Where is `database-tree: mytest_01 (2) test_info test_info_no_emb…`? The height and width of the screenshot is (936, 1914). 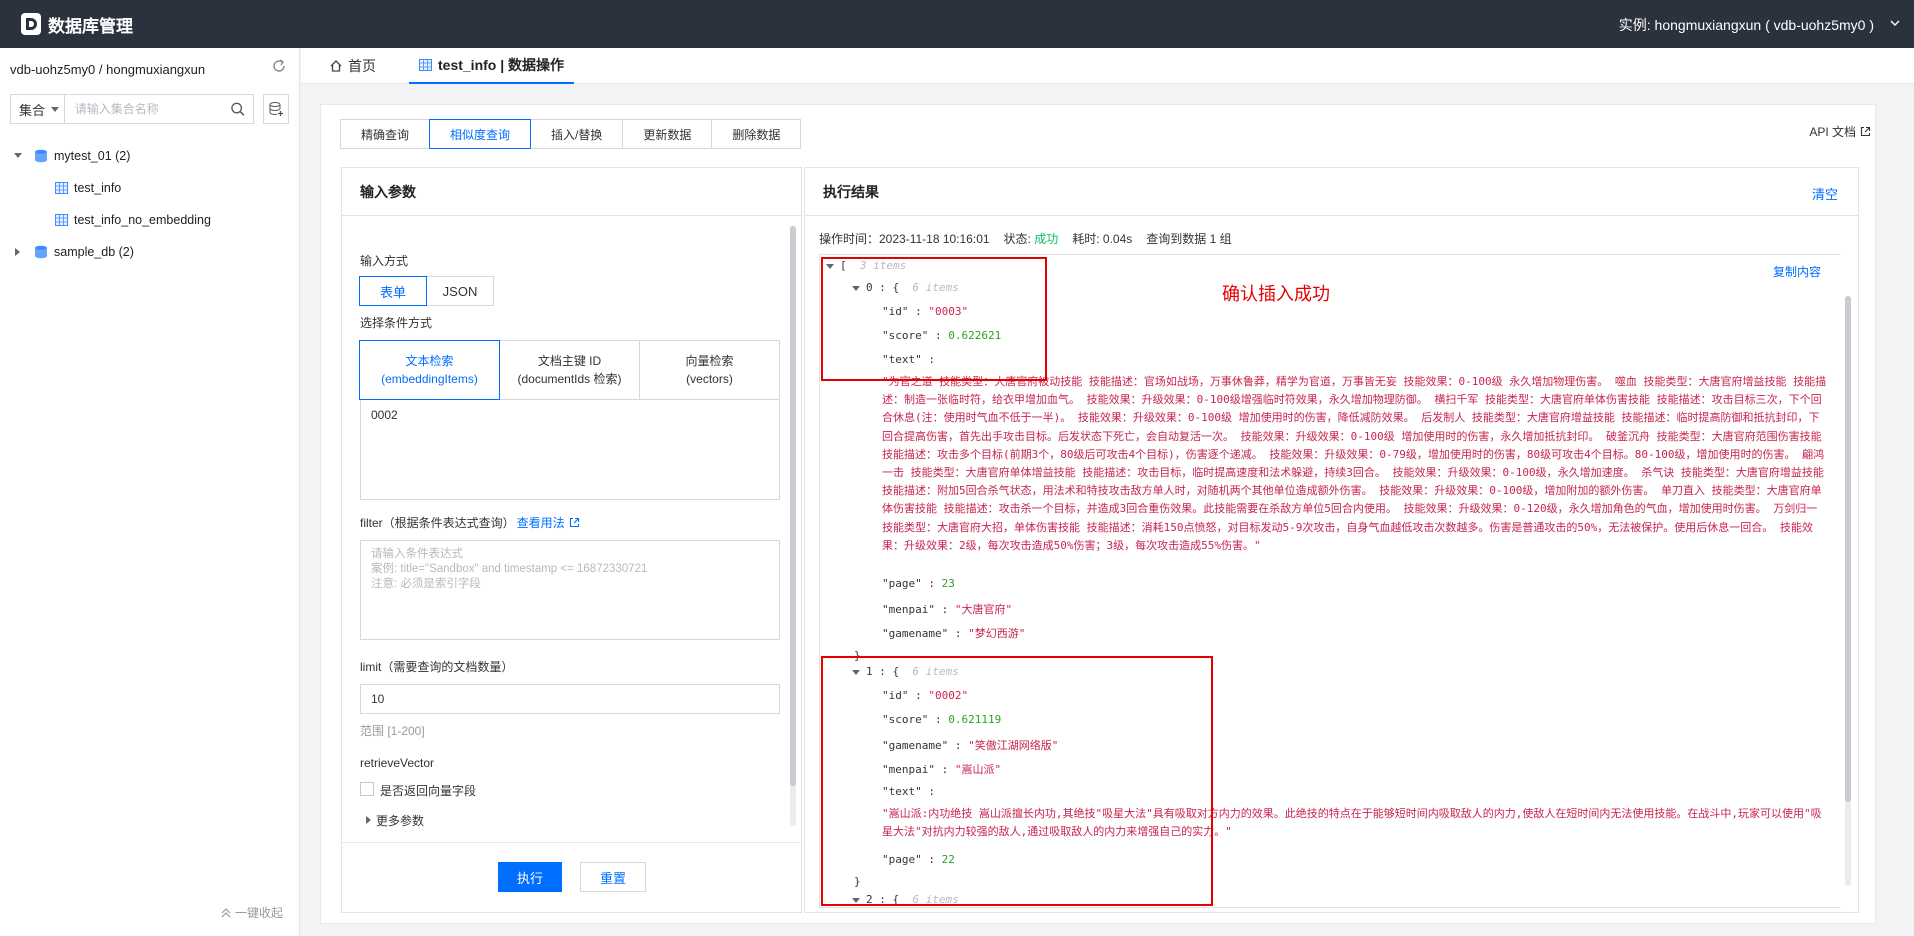 database-tree: mytest_01 (2) test_info test_info_no_emb… is located at coordinates (150, 204).